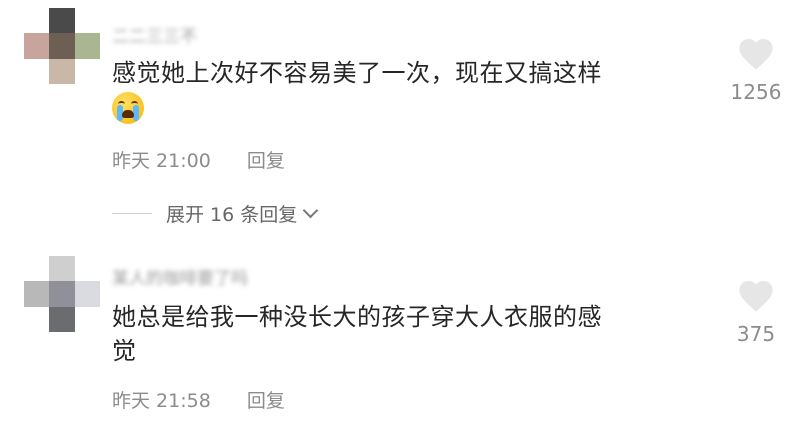 The image size is (800, 431). Describe the element at coordinates (412, 334) in the screenshot. I see `comment-text: 她总是给我一种没长大的孩子穿大人衣服的感 觉` at that location.